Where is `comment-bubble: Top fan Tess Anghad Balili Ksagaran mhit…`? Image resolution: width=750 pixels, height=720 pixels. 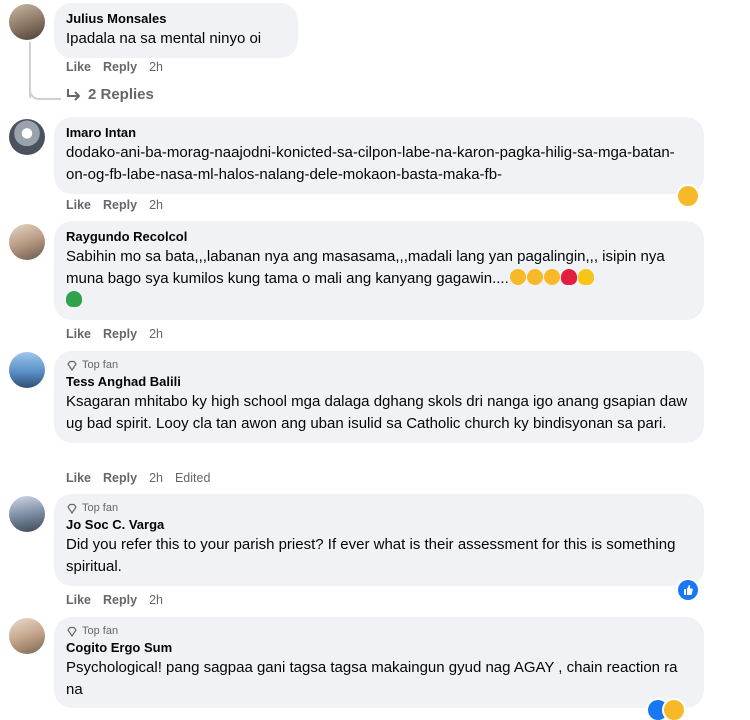
comment-bubble: Top fan Tess Anghad Balili Ksagaran mhit… is located at coordinates (379, 397).